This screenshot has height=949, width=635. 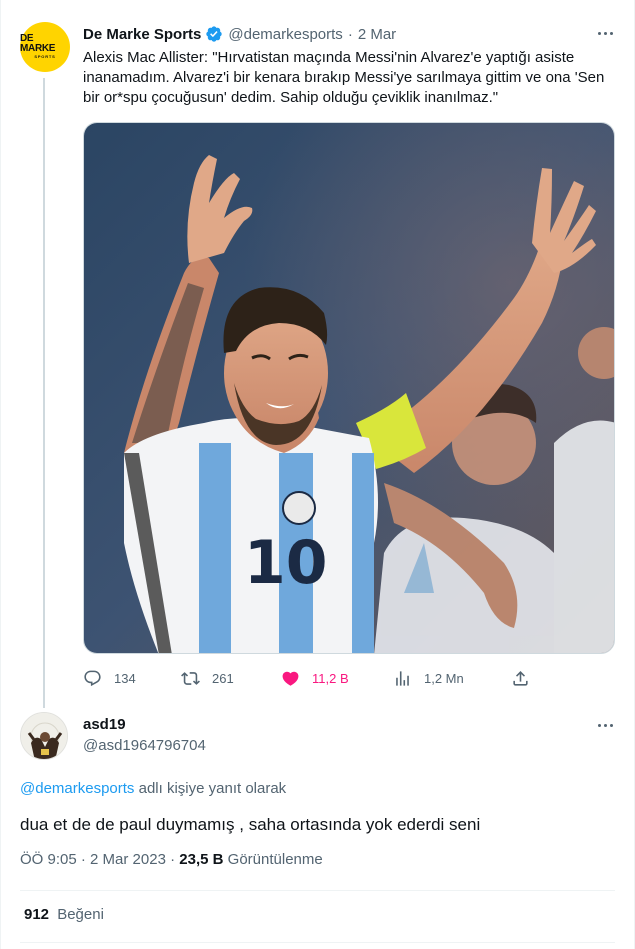 What do you see at coordinates (45, 56) in the screenshot?
I see `avatar-logo-subtext: SPORTS` at bounding box center [45, 56].